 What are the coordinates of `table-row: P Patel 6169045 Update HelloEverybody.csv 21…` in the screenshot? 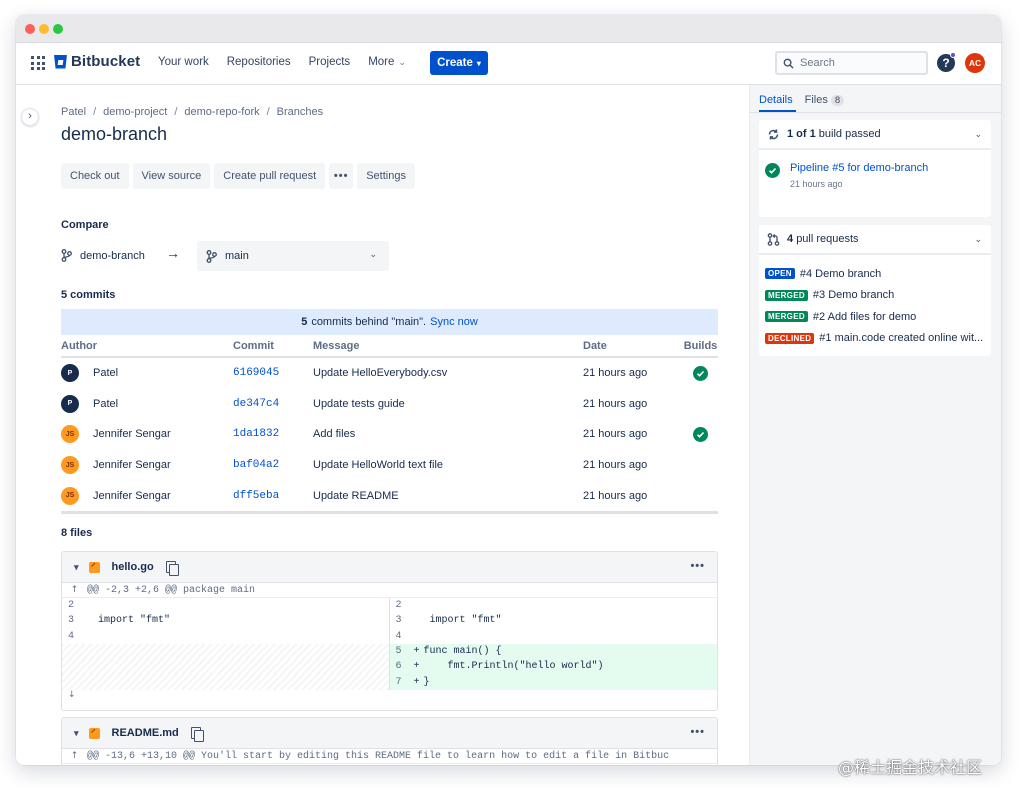 It's located at (389, 373).